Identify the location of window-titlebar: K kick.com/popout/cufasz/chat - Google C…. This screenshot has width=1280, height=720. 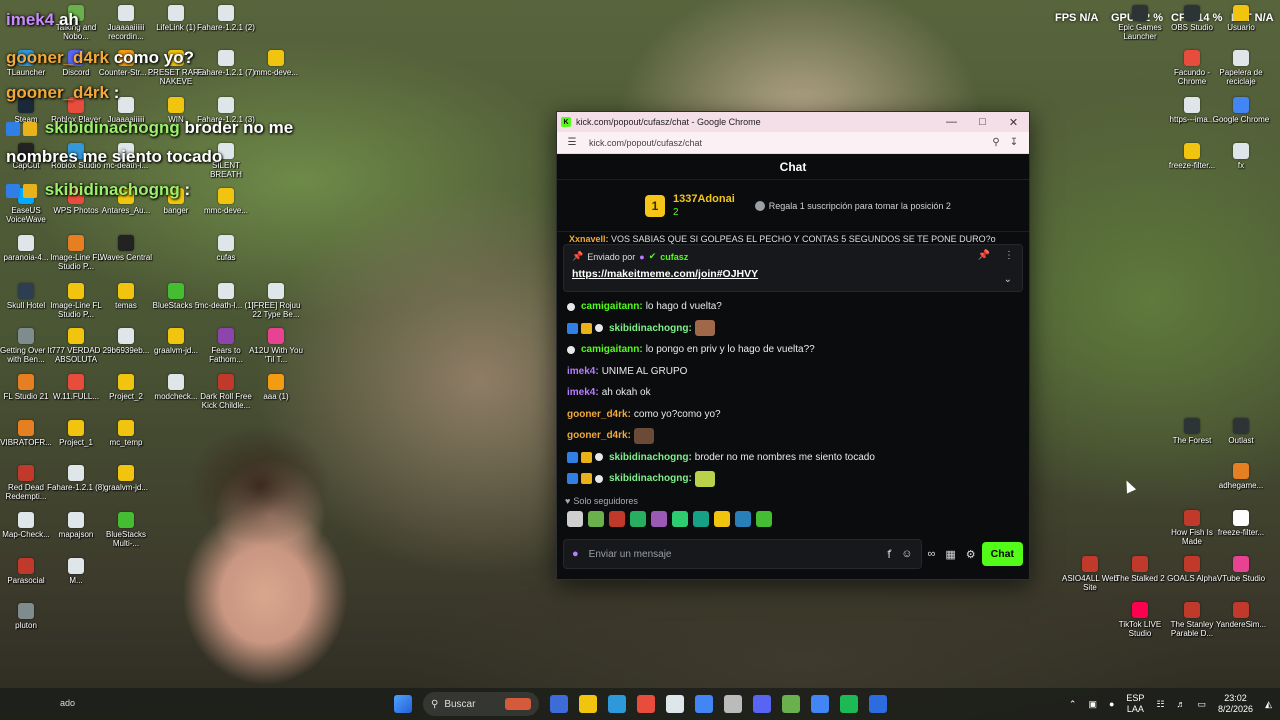
(793, 122).